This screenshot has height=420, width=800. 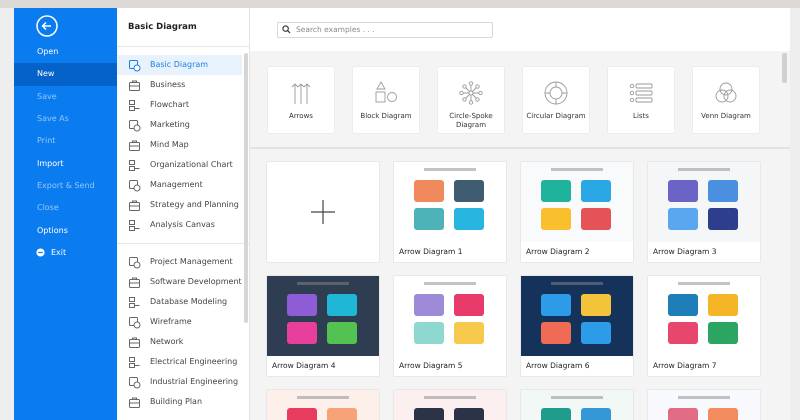 I want to click on category-item: Management, so click(x=179, y=185).